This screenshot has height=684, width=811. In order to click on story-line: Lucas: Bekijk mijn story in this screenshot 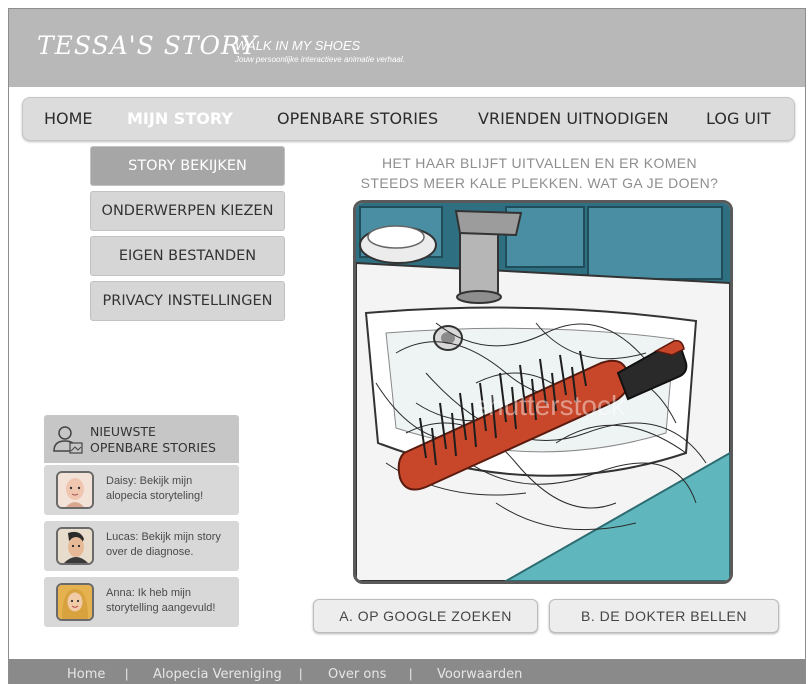, I will do `click(163, 537)`.